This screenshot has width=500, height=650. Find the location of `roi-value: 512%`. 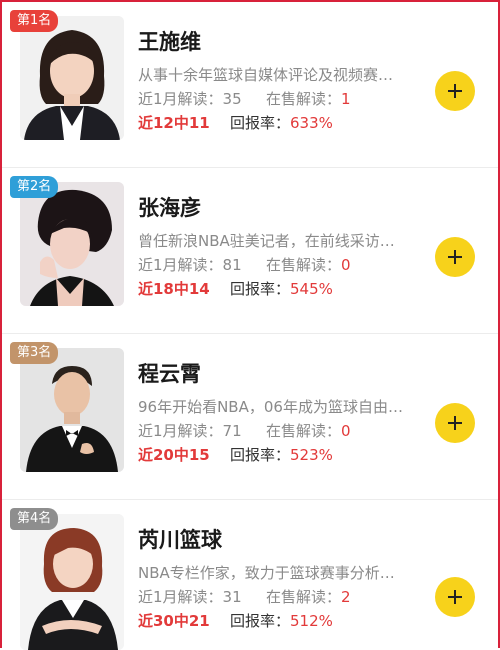

roi-value: 512% is located at coordinates (311, 621).